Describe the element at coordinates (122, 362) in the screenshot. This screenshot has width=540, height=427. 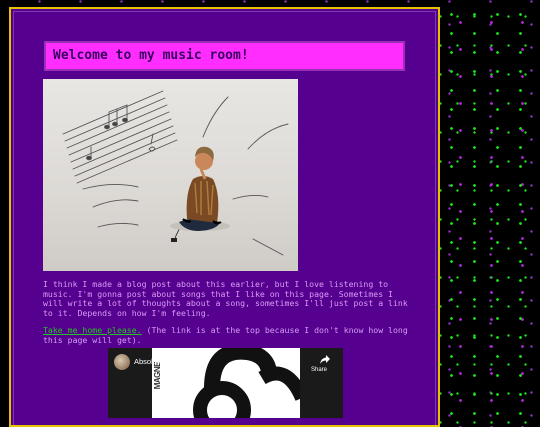
I see `channel-avatar` at that location.